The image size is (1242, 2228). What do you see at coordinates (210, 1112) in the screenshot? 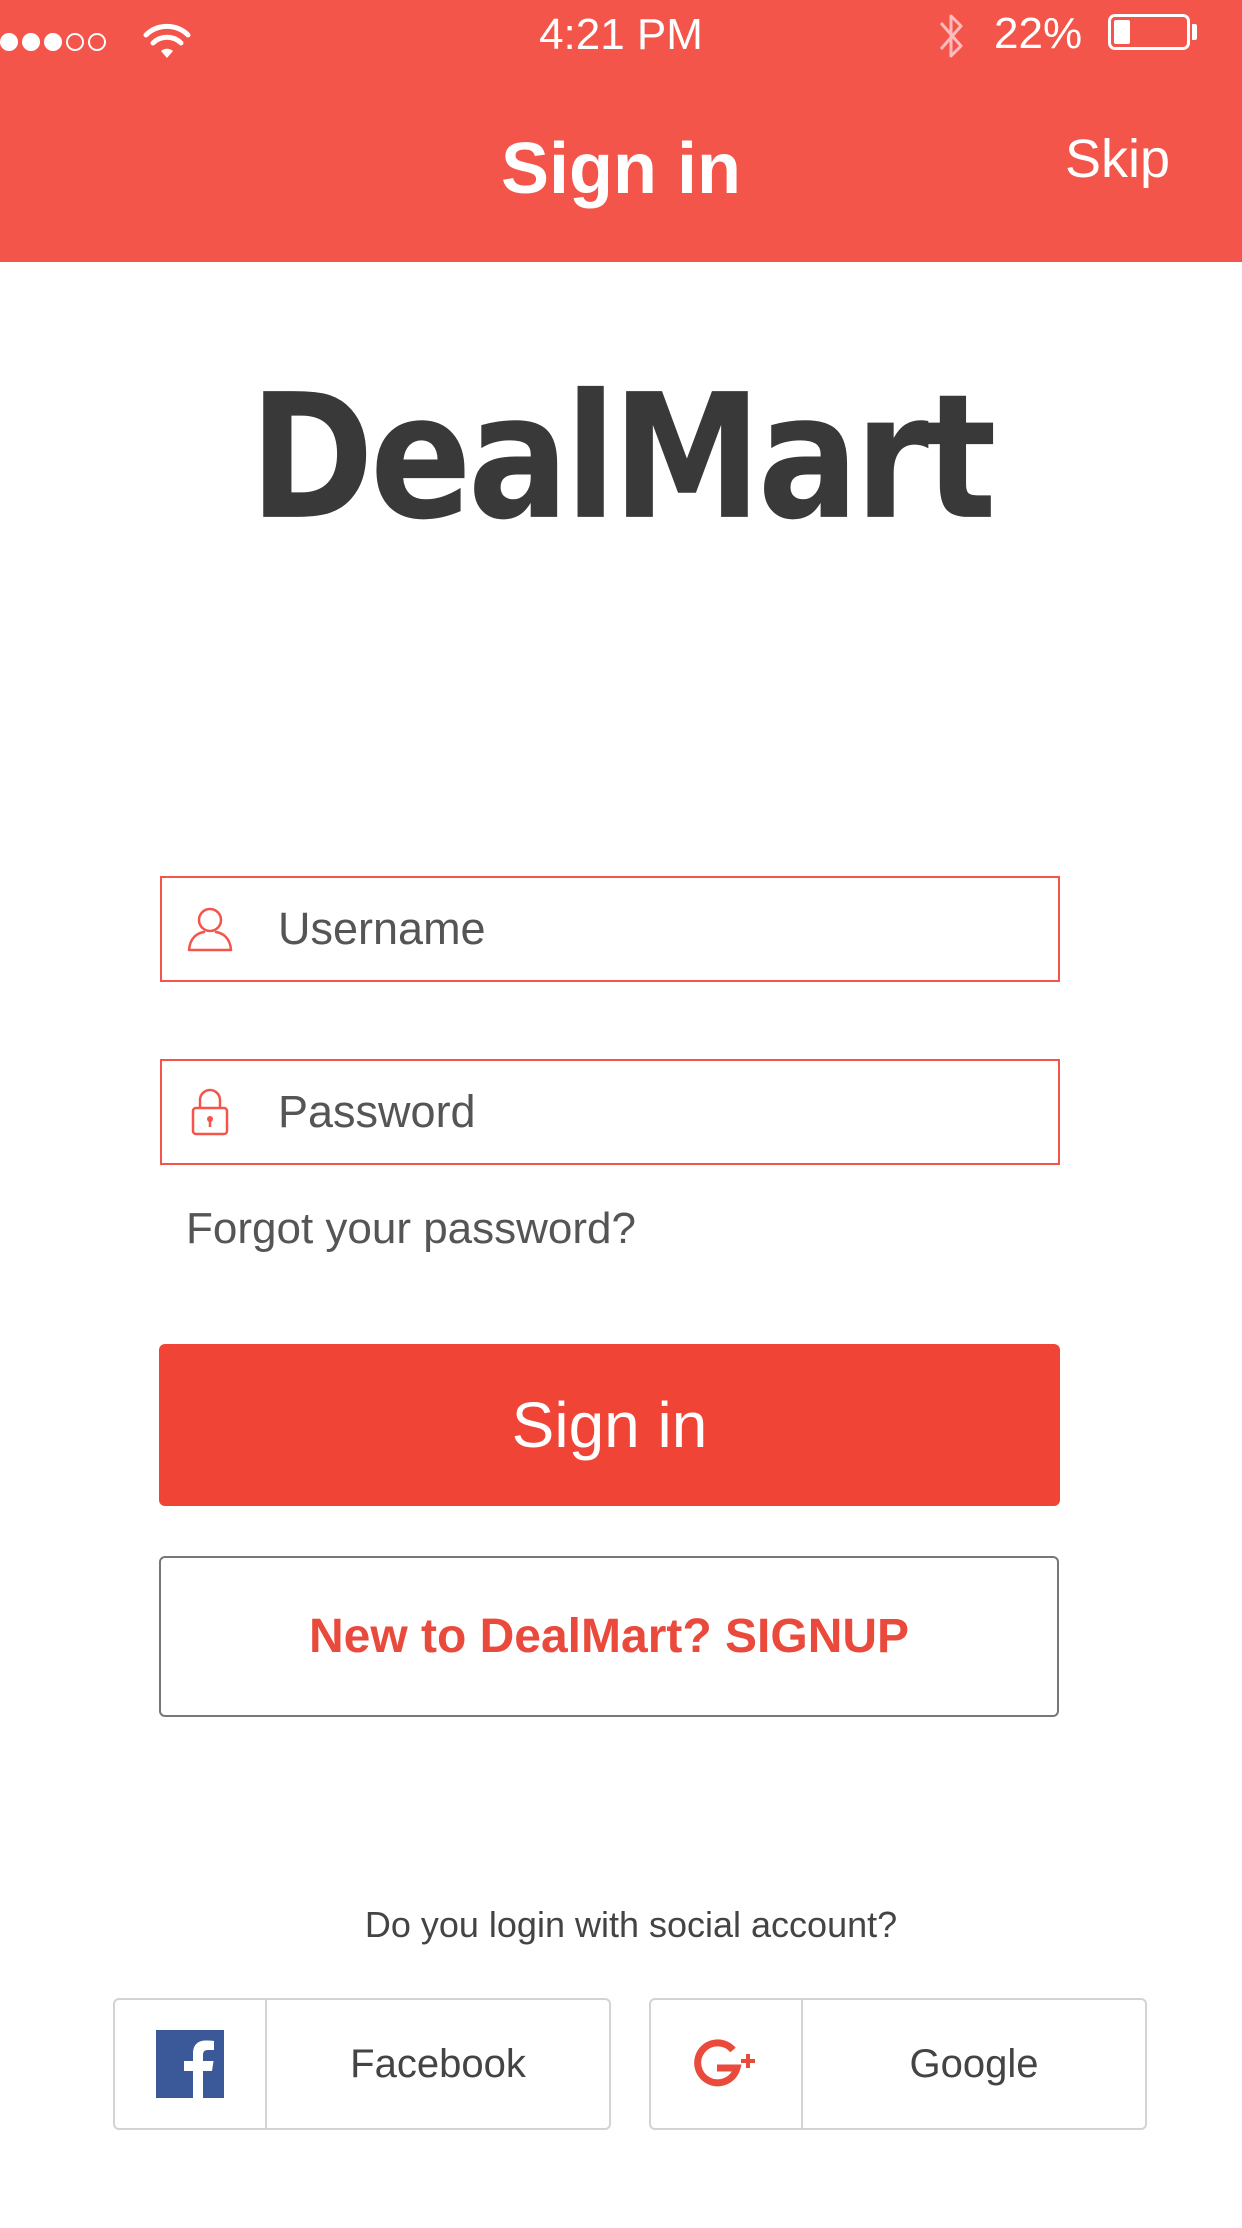
I see `lock-icon` at bounding box center [210, 1112].